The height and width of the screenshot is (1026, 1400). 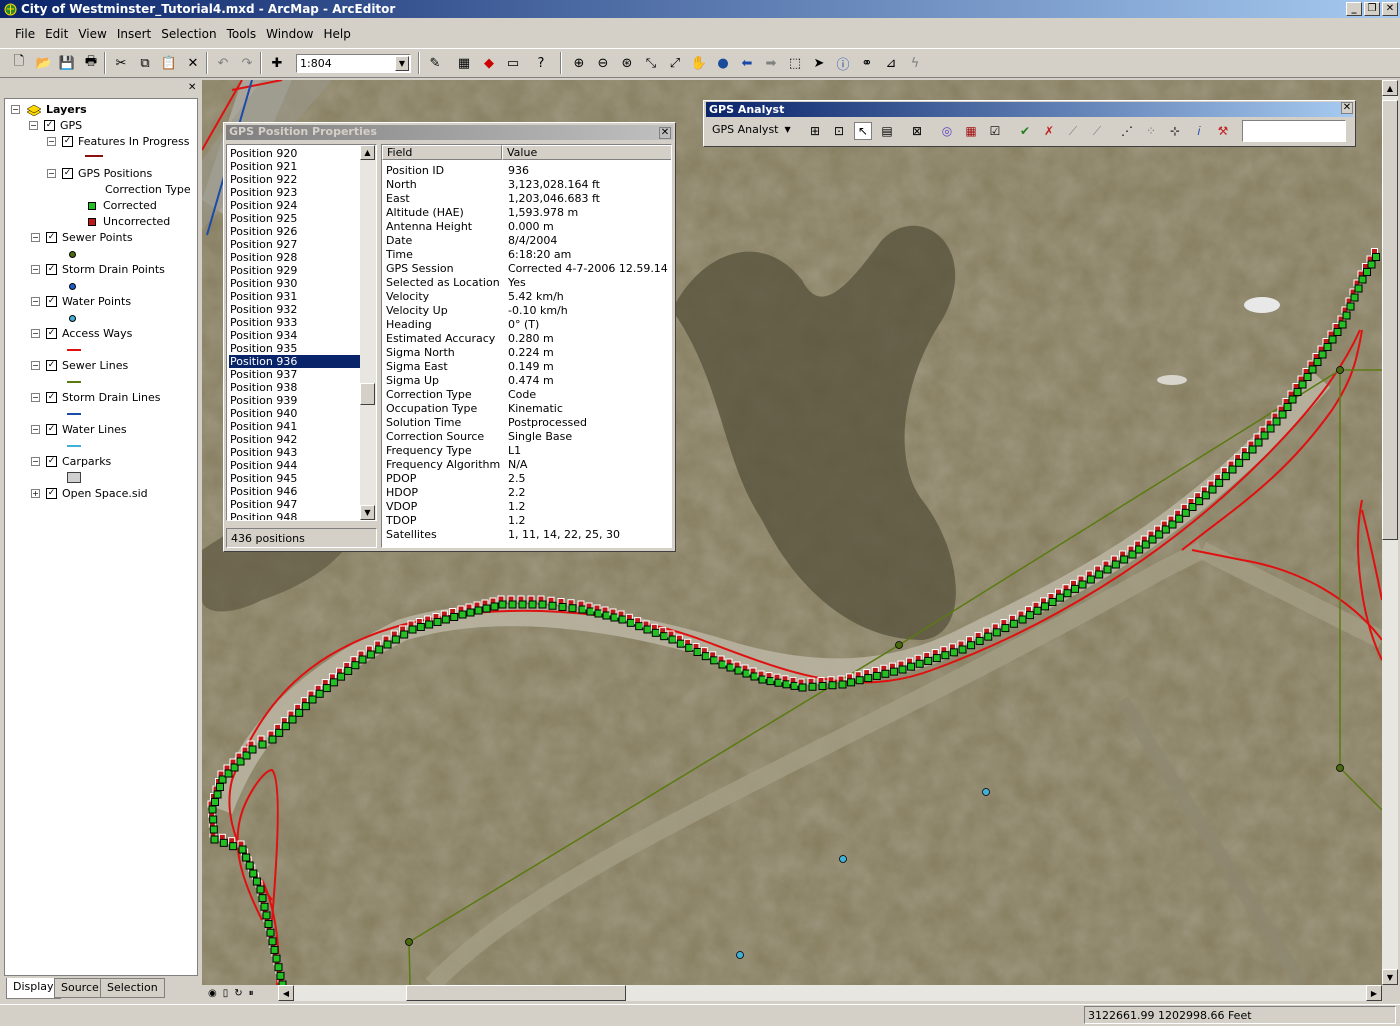 What do you see at coordinates (627, 63) in the screenshot?
I see `fixed-zoom-icon: ⊛` at bounding box center [627, 63].